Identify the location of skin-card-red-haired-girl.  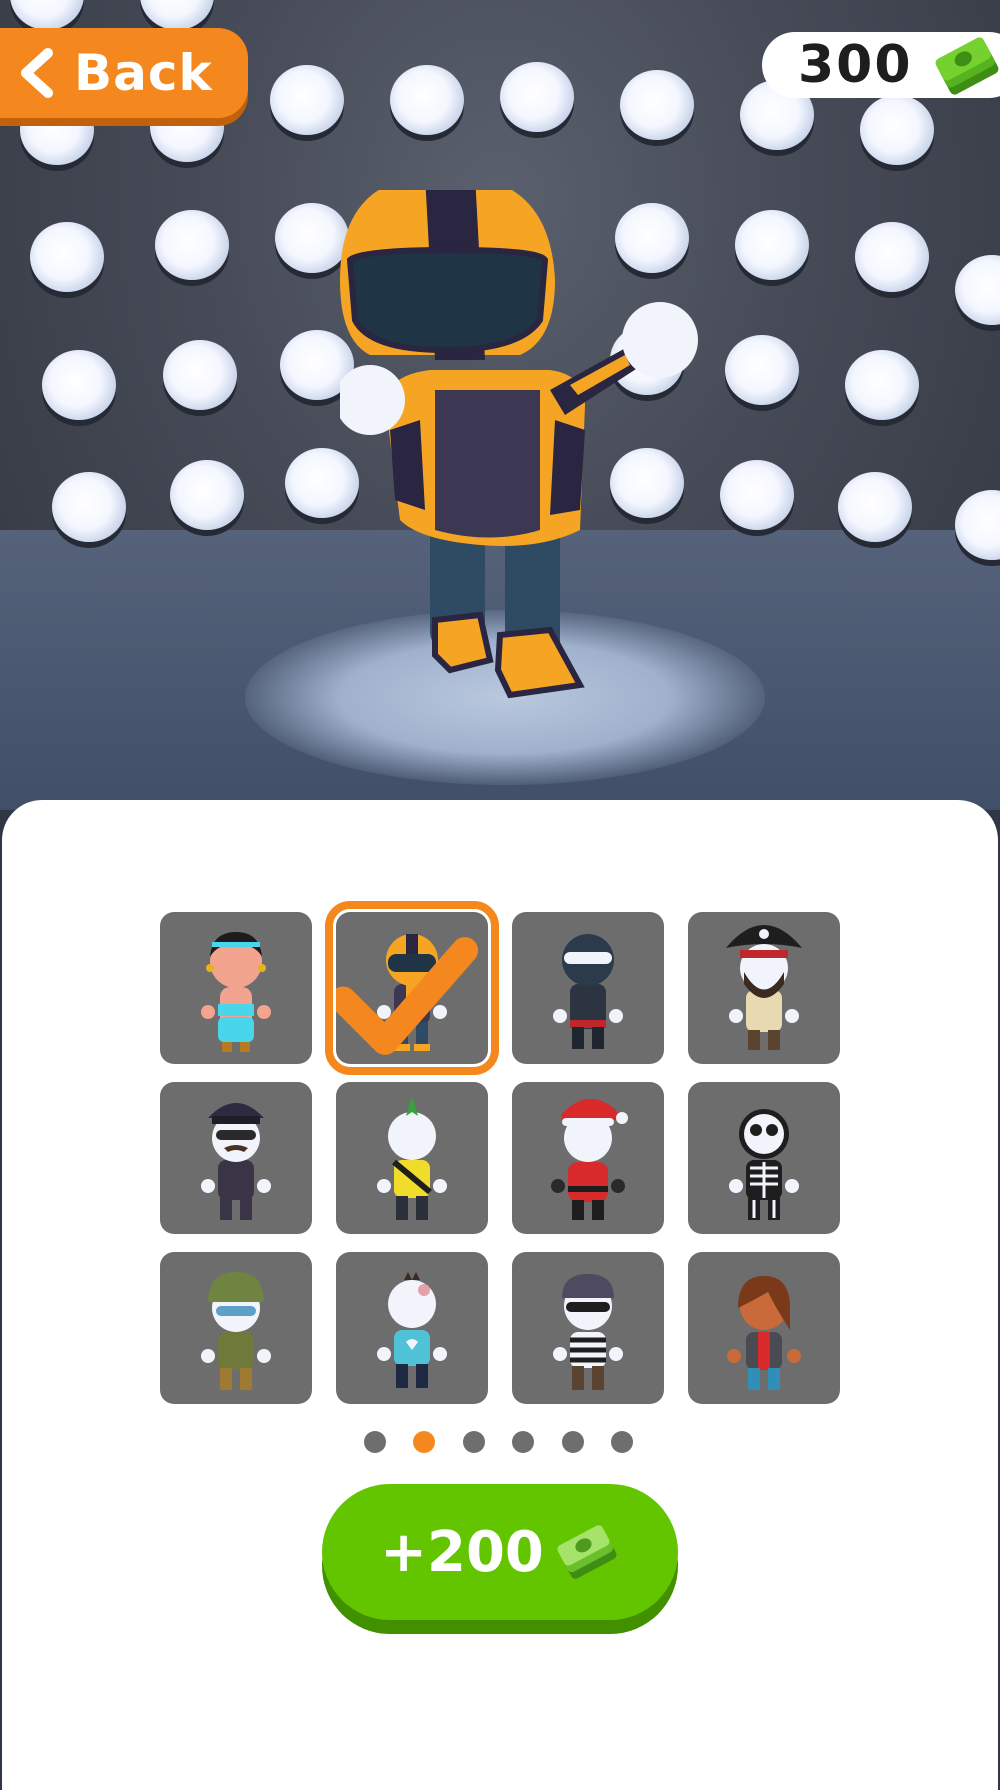
(764, 1328).